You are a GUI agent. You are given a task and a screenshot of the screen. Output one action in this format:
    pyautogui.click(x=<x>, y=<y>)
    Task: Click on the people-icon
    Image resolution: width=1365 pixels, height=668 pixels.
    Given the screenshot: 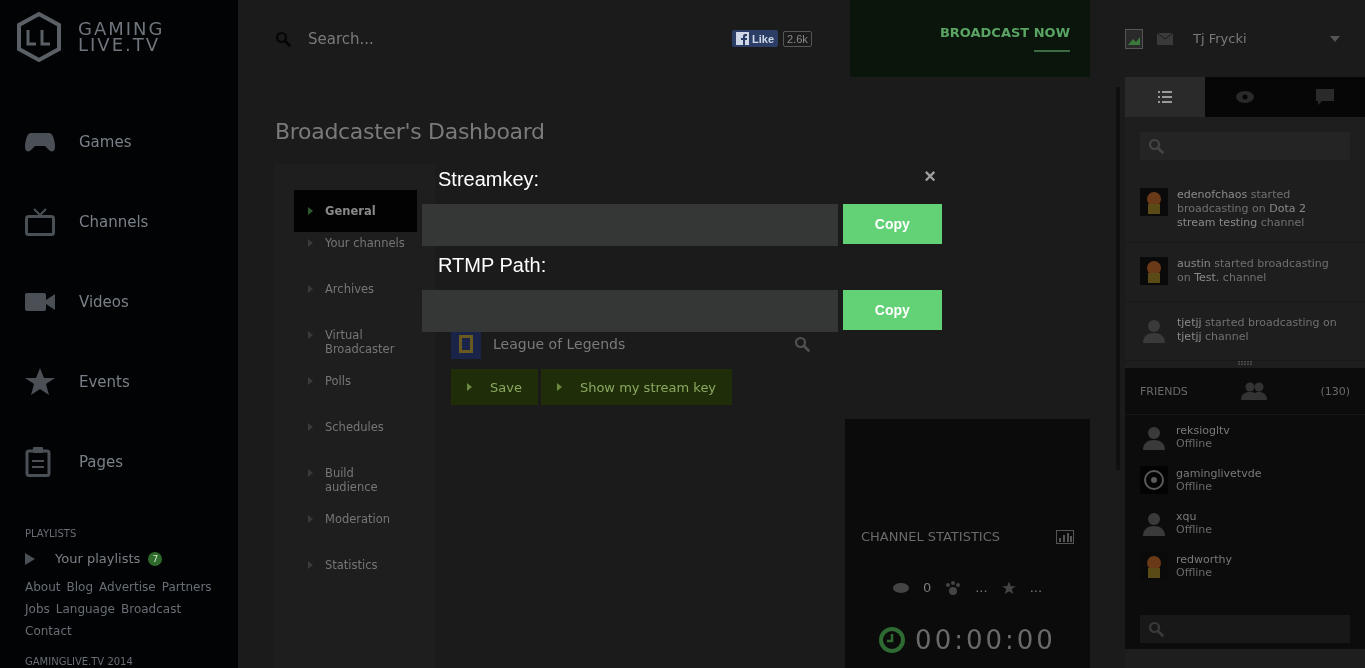 What is the action you would take?
    pyautogui.click(x=1254, y=391)
    